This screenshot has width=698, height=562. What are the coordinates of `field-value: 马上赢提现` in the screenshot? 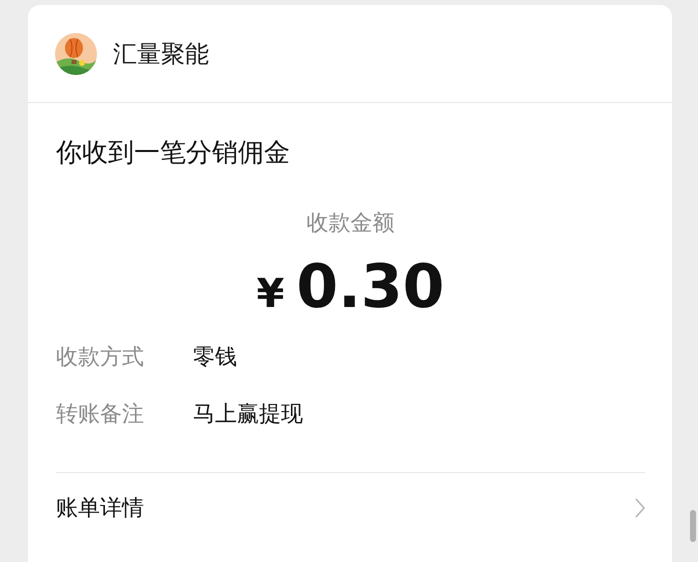 It's located at (248, 414).